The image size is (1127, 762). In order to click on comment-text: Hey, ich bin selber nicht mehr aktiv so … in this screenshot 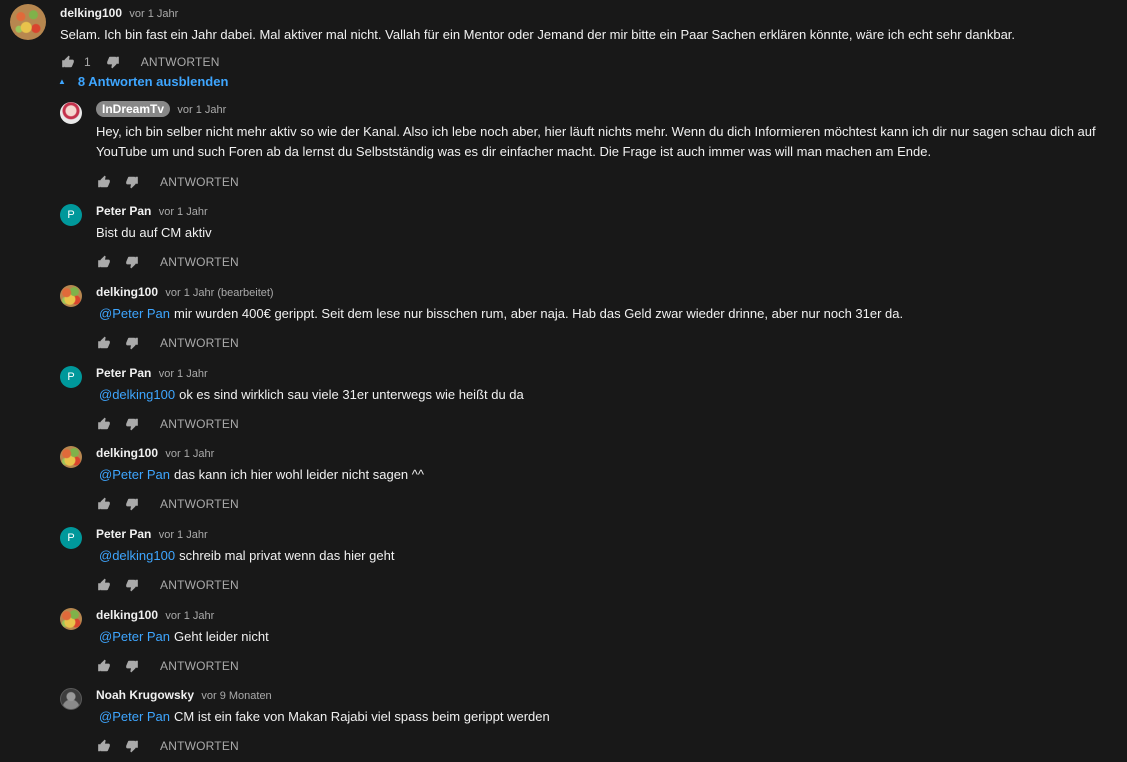, I will do `click(596, 141)`.